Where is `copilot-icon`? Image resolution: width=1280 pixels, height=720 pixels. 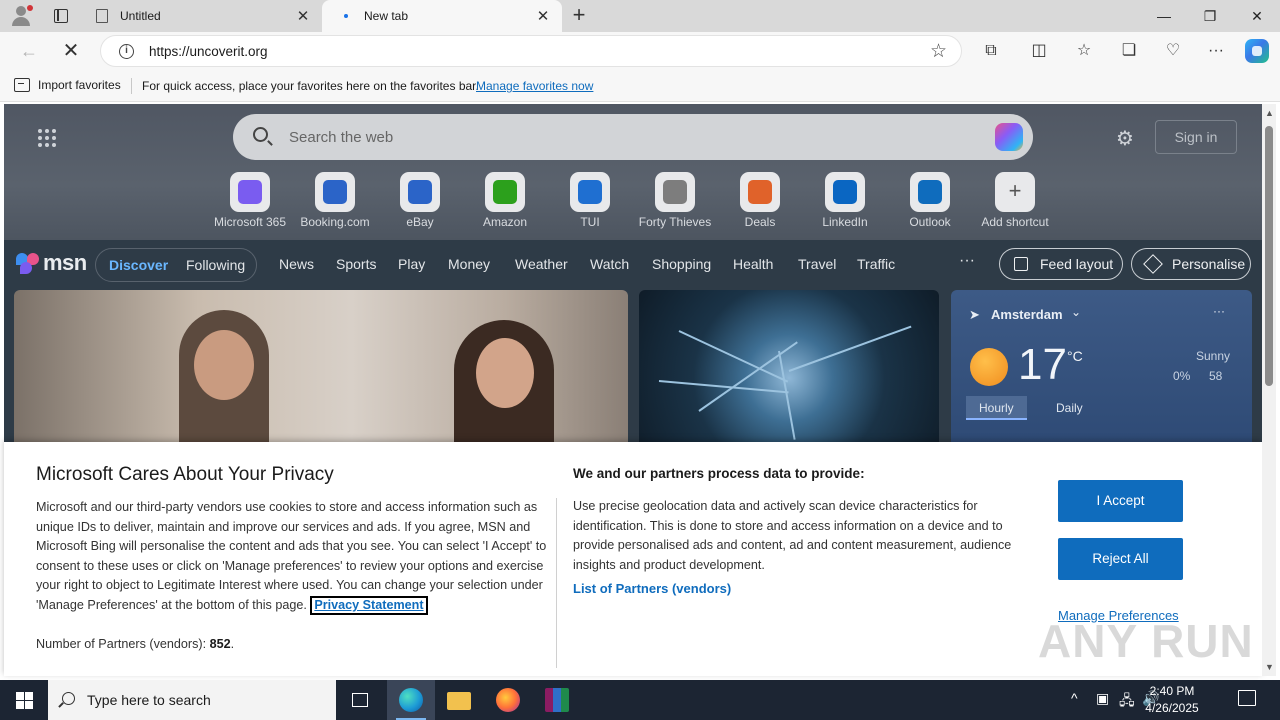
copilot-icon is located at coordinates (1257, 51).